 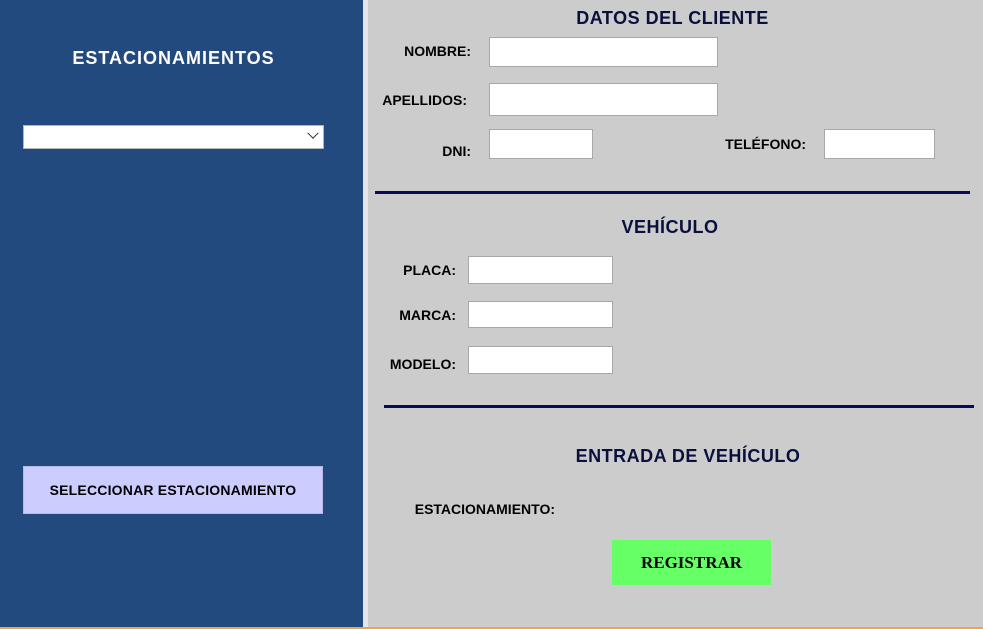 What do you see at coordinates (484, 509) in the screenshot?
I see `estacionamiento-label: ESTACIONAMIENTO:` at bounding box center [484, 509].